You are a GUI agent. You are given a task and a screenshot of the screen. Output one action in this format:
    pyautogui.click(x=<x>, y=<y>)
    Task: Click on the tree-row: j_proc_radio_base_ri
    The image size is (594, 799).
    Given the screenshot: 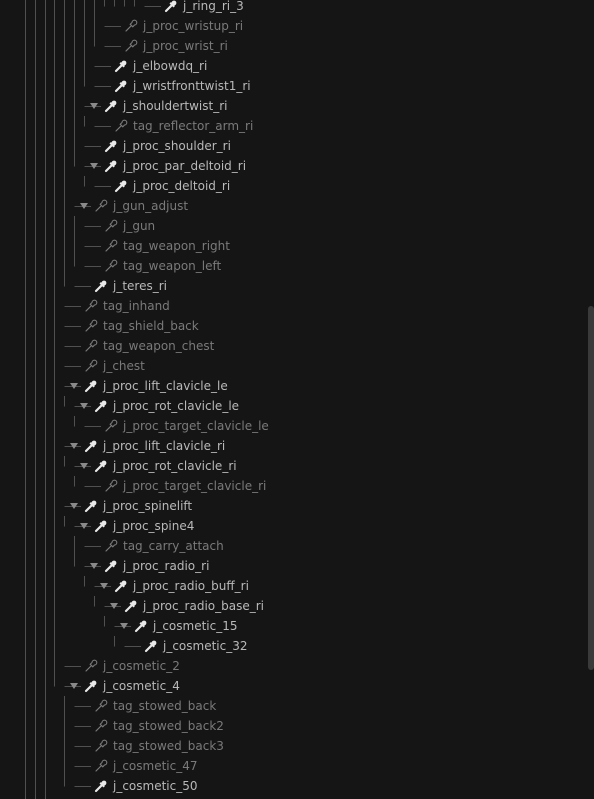 What is the action you would take?
    pyautogui.click(x=290, y=606)
    